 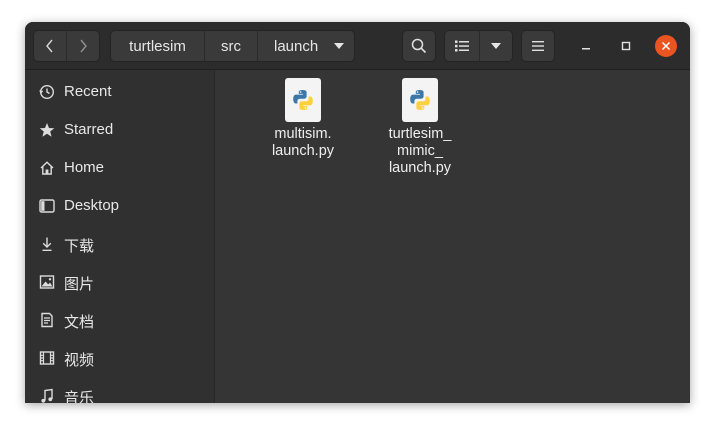 What do you see at coordinates (296, 46) in the screenshot?
I see `breadcrumb-label: launch` at bounding box center [296, 46].